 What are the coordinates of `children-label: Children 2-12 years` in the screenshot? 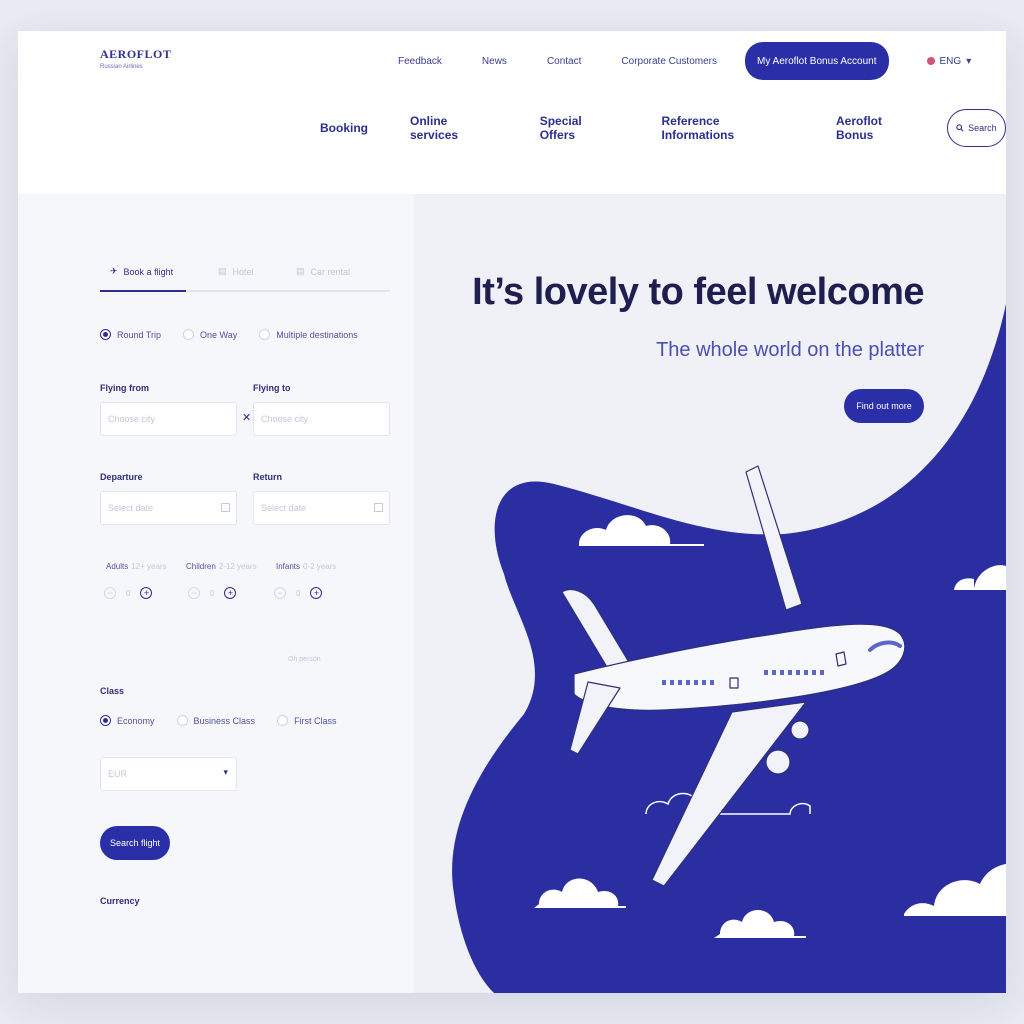 It's located at (221, 566).